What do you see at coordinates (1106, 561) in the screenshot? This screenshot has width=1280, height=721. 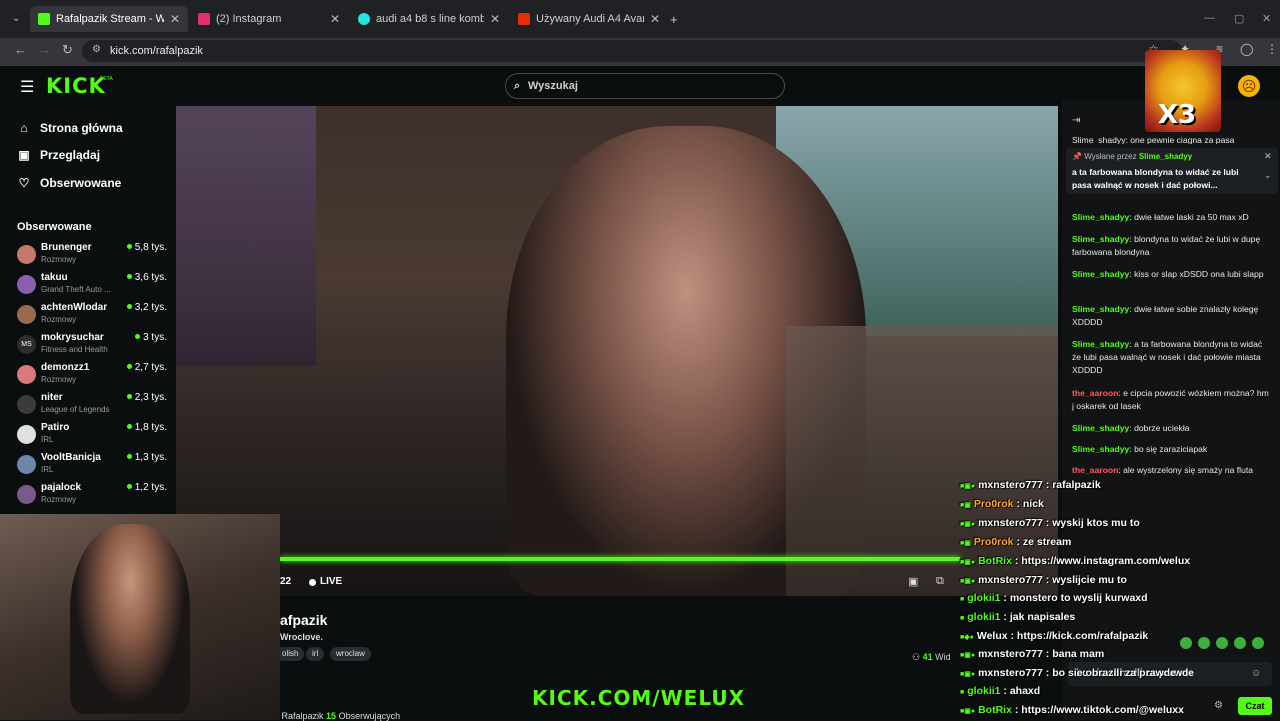 I see `overlay-text: https://www.instagram.com/welux` at bounding box center [1106, 561].